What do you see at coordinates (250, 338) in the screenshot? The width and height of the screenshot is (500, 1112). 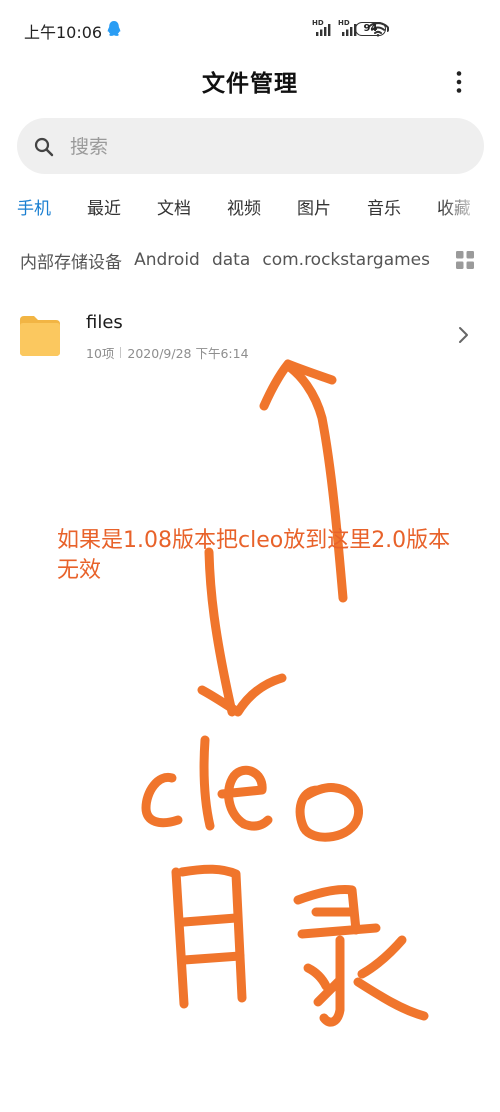 I see `list-item` at bounding box center [250, 338].